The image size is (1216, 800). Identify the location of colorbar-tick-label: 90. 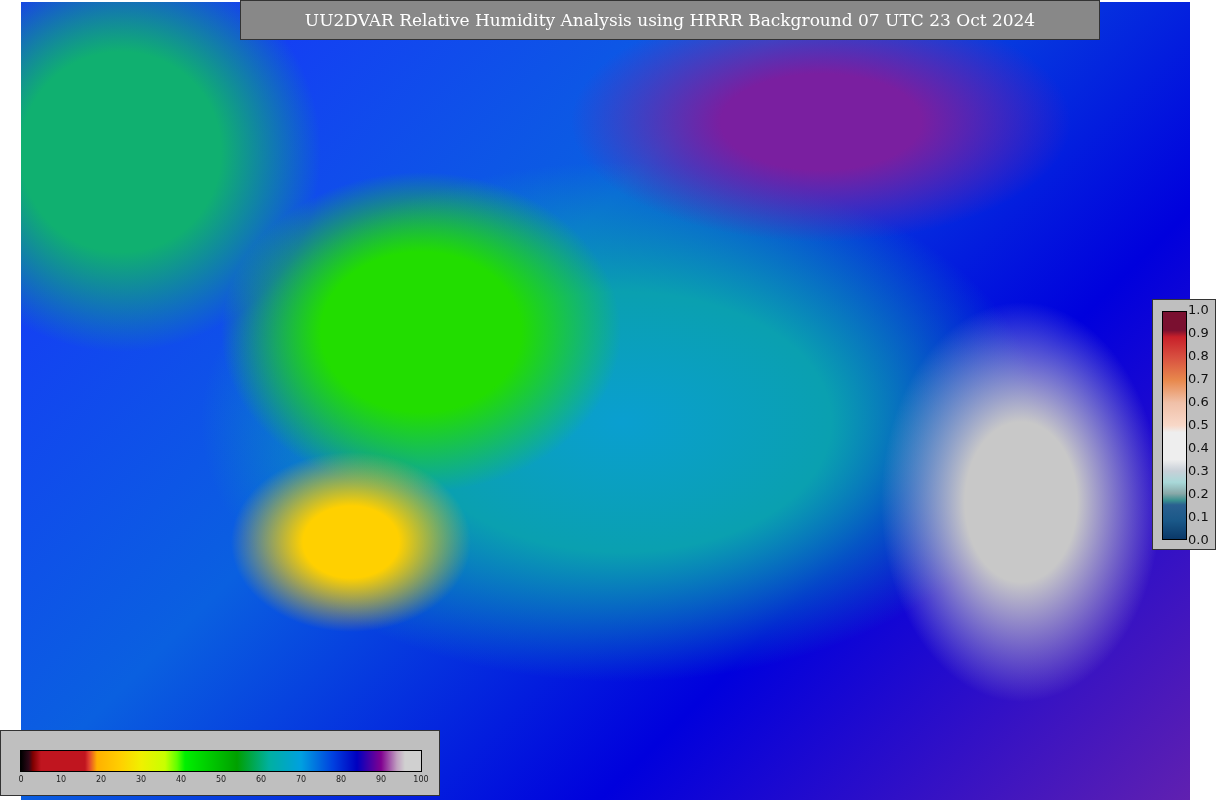
(381, 779).